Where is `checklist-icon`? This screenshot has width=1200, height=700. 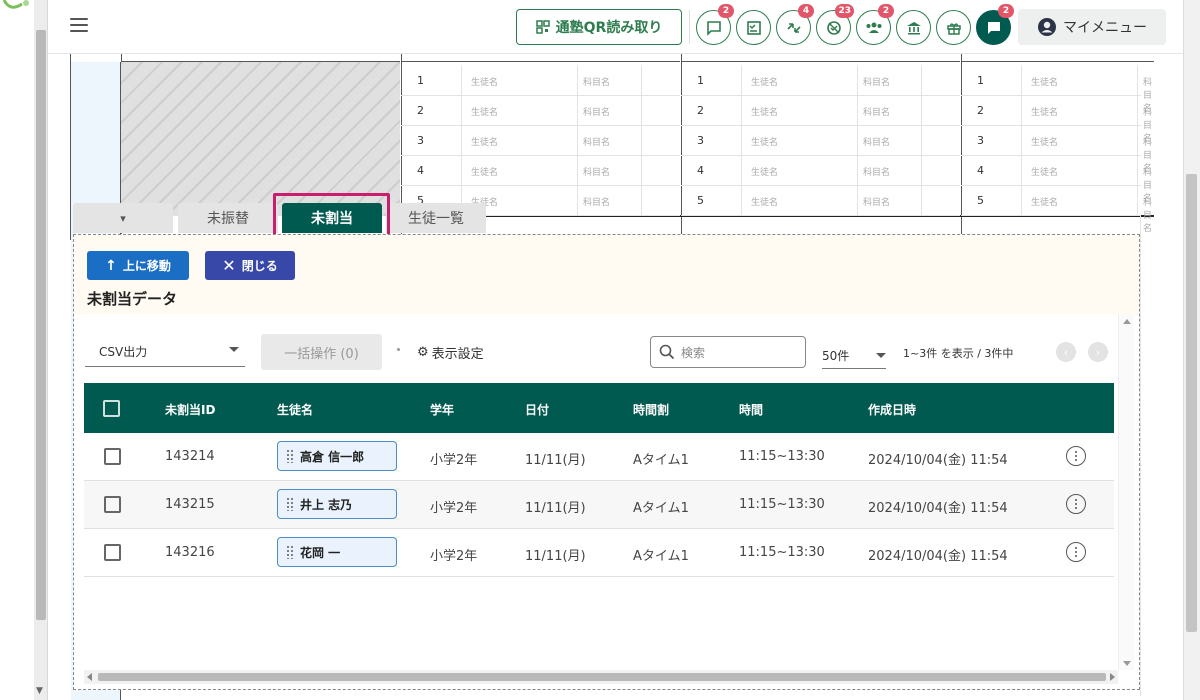 checklist-icon is located at coordinates (753, 27).